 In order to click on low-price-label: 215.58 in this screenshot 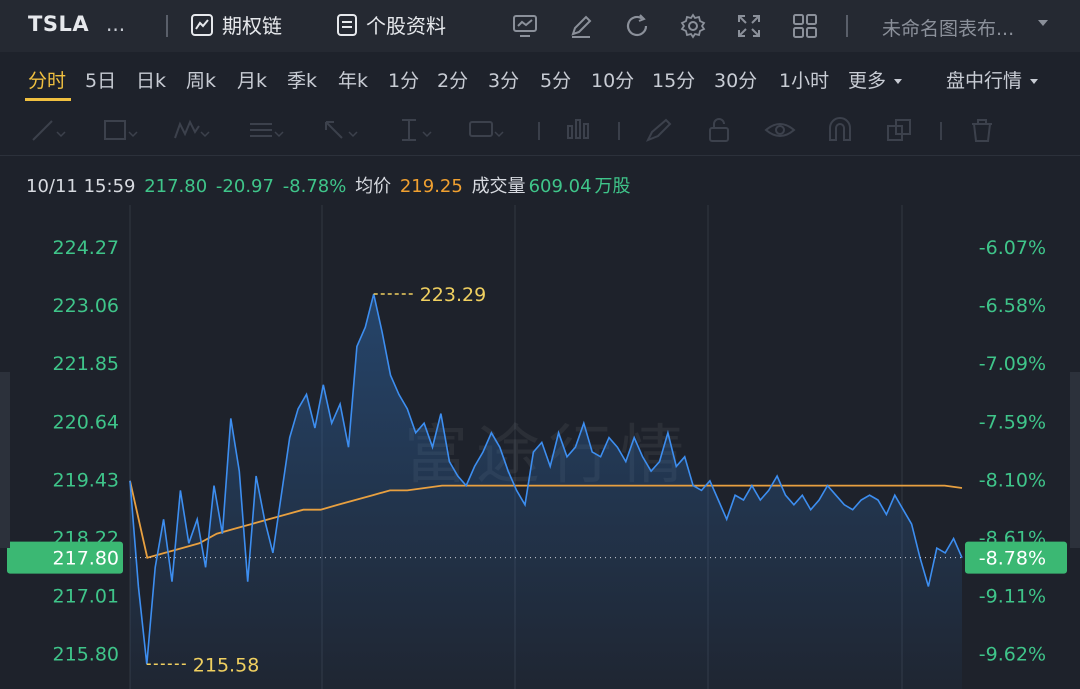, I will do `click(226, 665)`.